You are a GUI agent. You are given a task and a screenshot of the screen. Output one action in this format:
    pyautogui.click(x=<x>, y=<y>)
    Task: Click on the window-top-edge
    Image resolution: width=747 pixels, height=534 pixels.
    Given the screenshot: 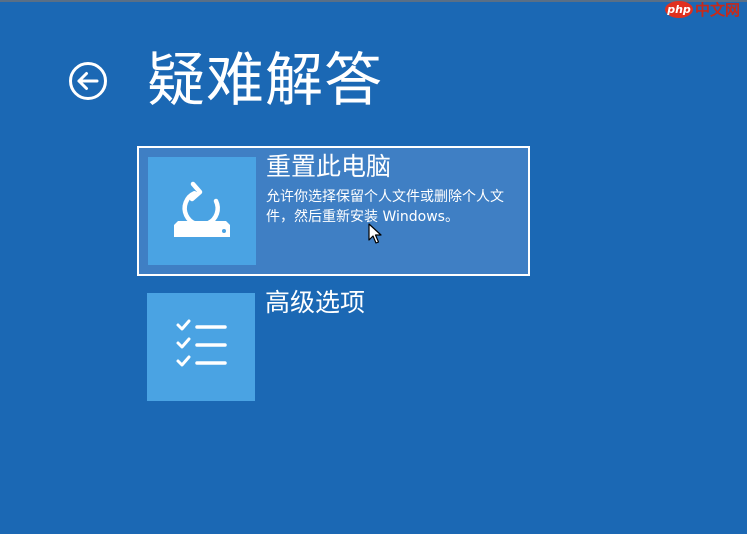 What is the action you would take?
    pyautogui.click(x=373, y=1)
    